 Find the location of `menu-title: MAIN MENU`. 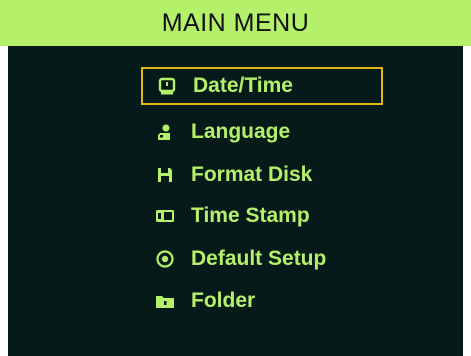

menu-title: MAIN MENU is located at coordinates (235, 22).